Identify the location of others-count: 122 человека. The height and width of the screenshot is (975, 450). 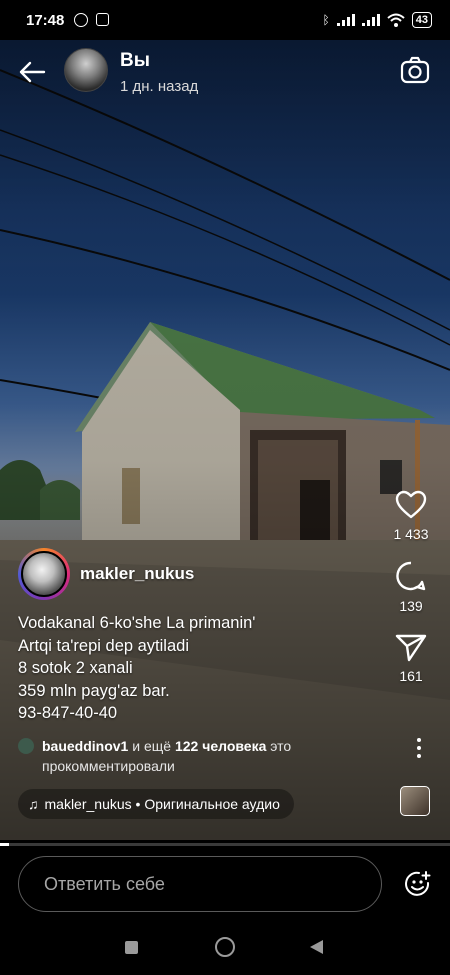
(220, 746).